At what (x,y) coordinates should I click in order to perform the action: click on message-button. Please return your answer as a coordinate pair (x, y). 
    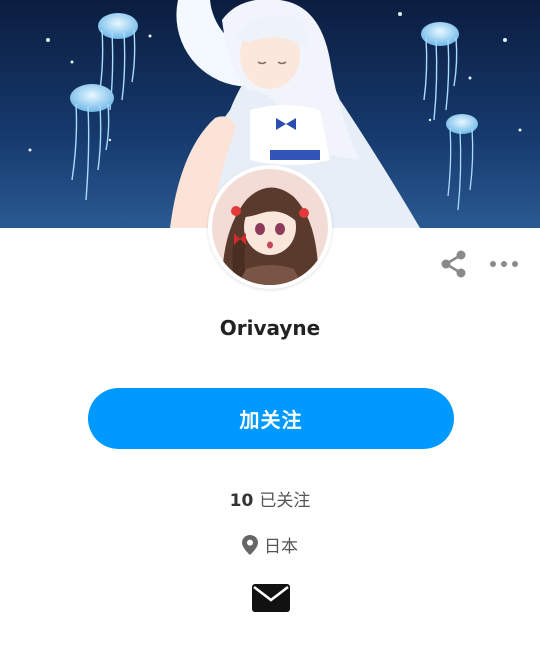
    Looking at the image, I should click on (271, 598).